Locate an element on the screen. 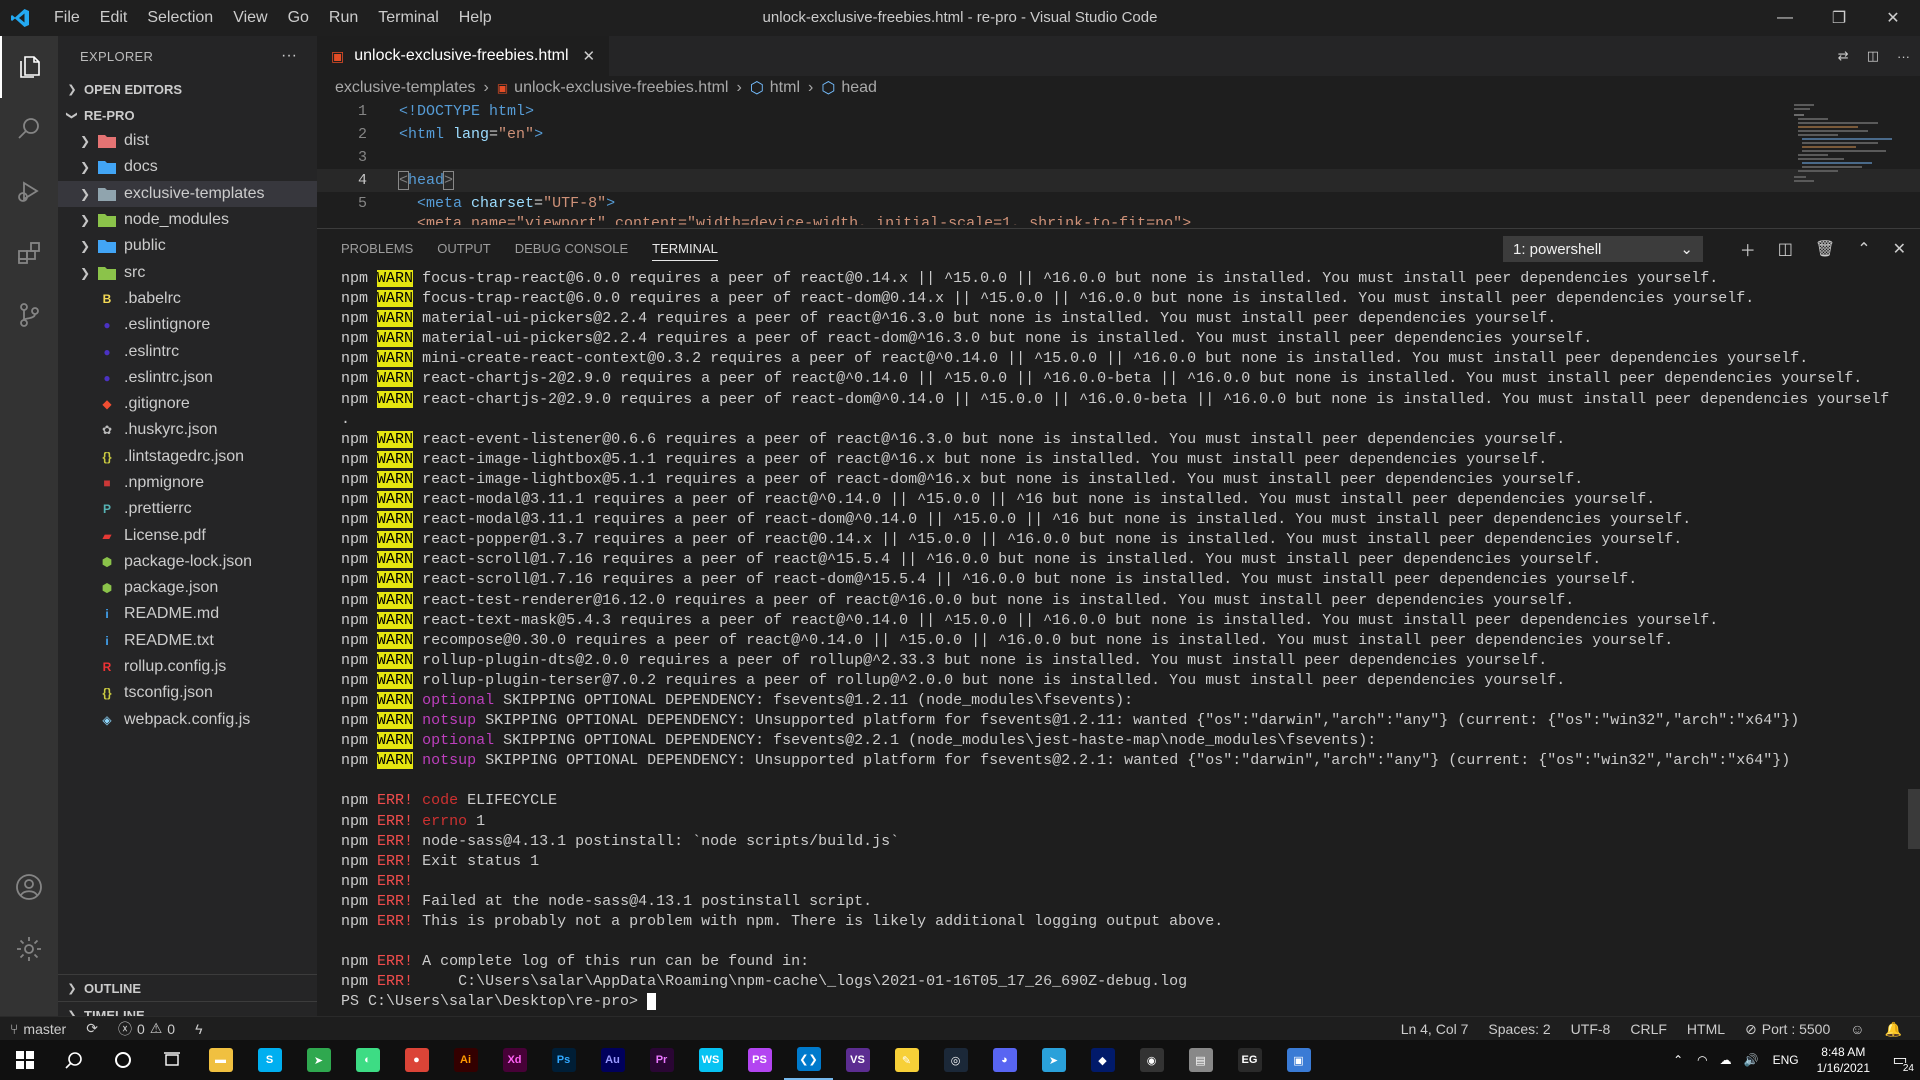 This screenshot has width=1920, height=1080. terminal-select: 1: powershell ⌄ is located at coordinates (1603, 249).